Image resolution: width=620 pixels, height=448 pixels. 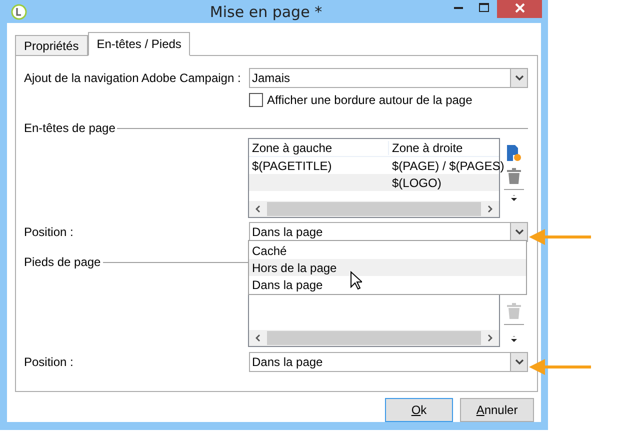 What do you see at coordinates (356, 280) in the screenshot?
I see `mouse-pointer-icon` at bounding box center [356, 280].